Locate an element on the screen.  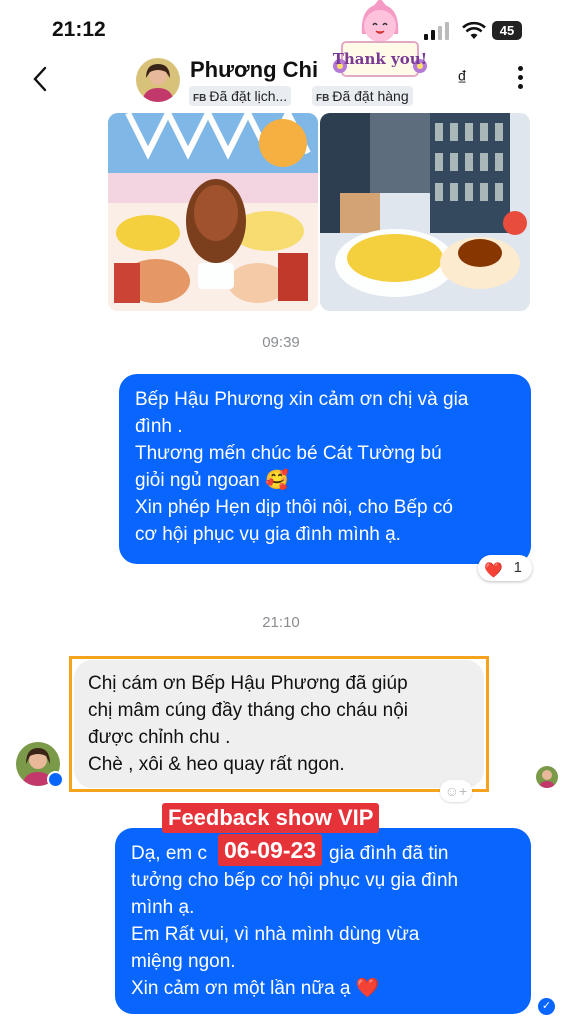
sticker-text: Thank you! is located at coordinates (380, 59).